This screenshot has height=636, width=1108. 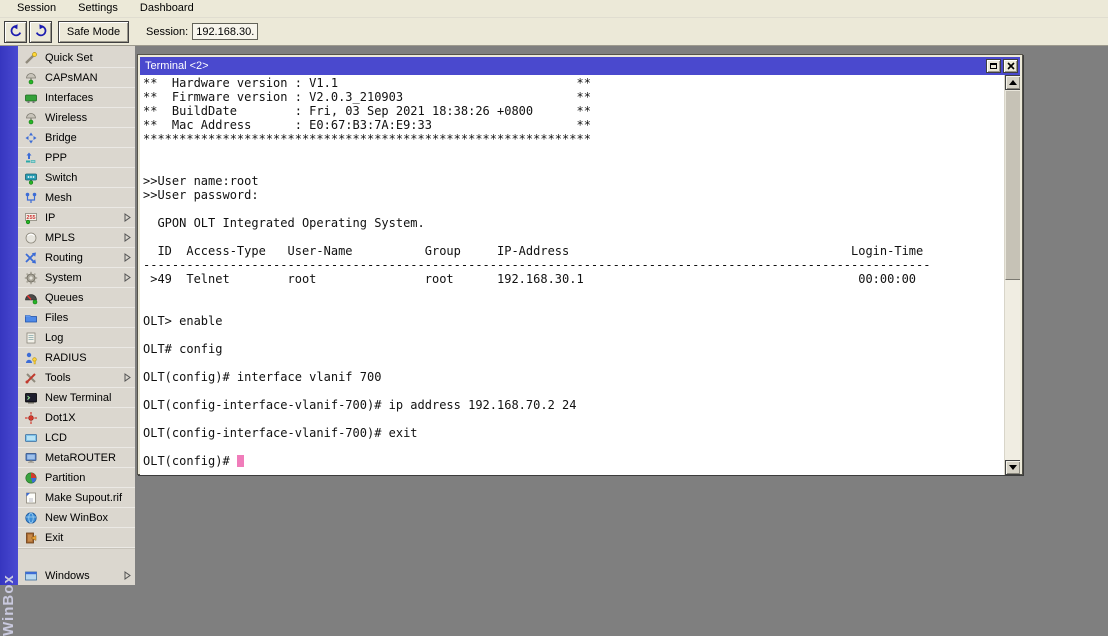 I want to click on sidebar-item-bridge: Bridge, so click(x=76, y=138).